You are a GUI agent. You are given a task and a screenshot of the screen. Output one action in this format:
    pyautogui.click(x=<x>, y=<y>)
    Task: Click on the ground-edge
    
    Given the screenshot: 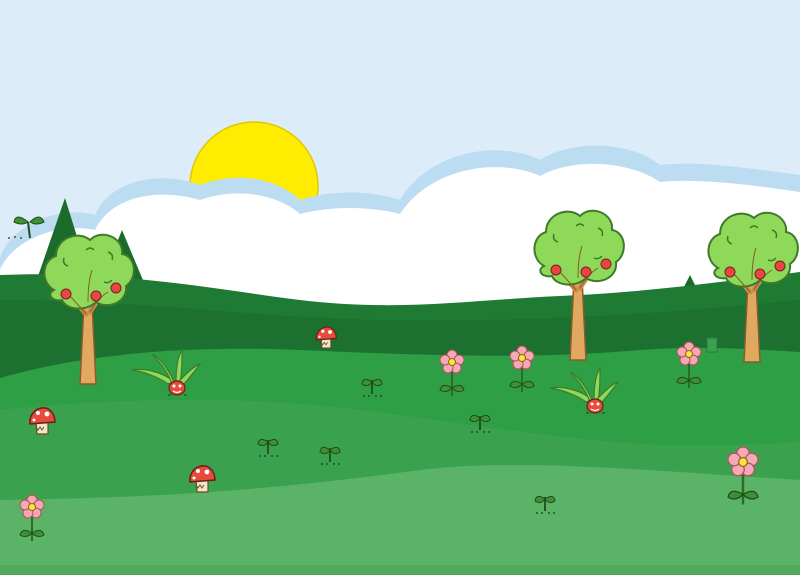 What is the action you would take?
    pyautogui.click(x=400, y=570)
    